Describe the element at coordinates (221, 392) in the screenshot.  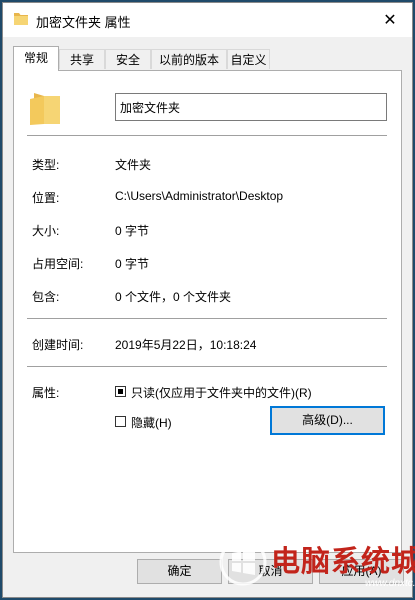
I see `readonly-checkbox-label: 只读(仅应用于文件夹中的文件)(R)` at that location.